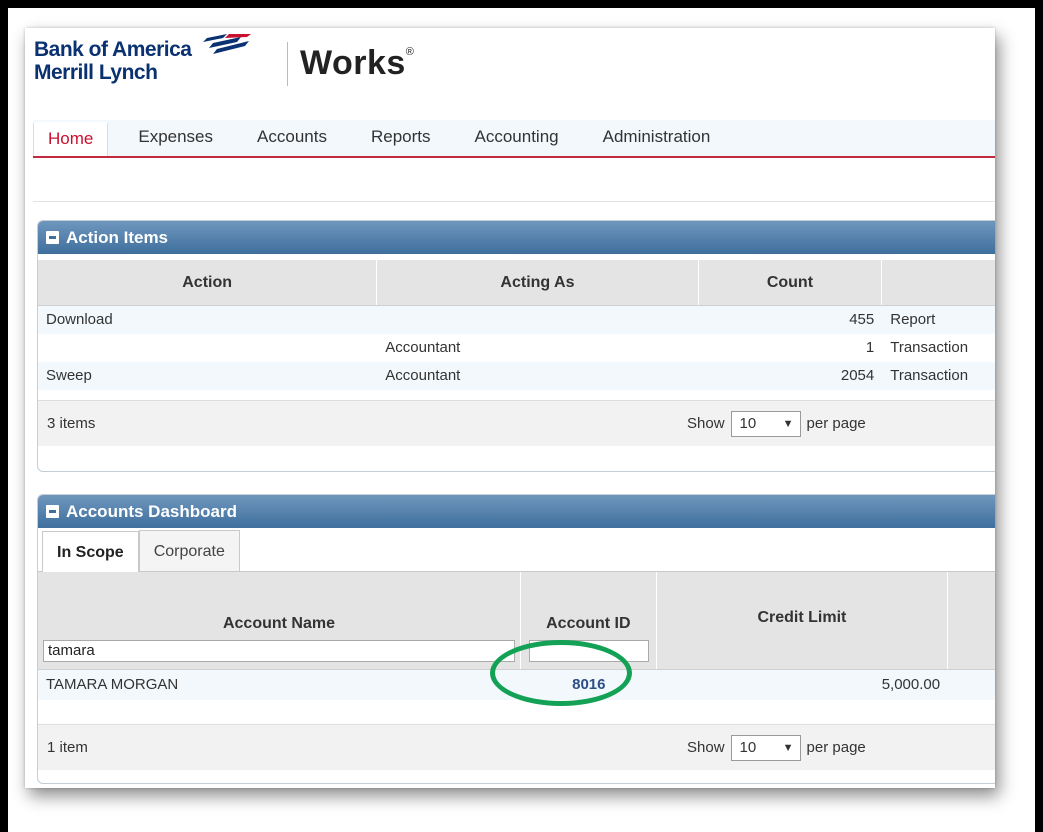 This screenshot has height=832, width=1043. What do you see at coordinates (913, 319) in the screenshot?
I see `cell-type: Report` at bounding box center [913, 319].